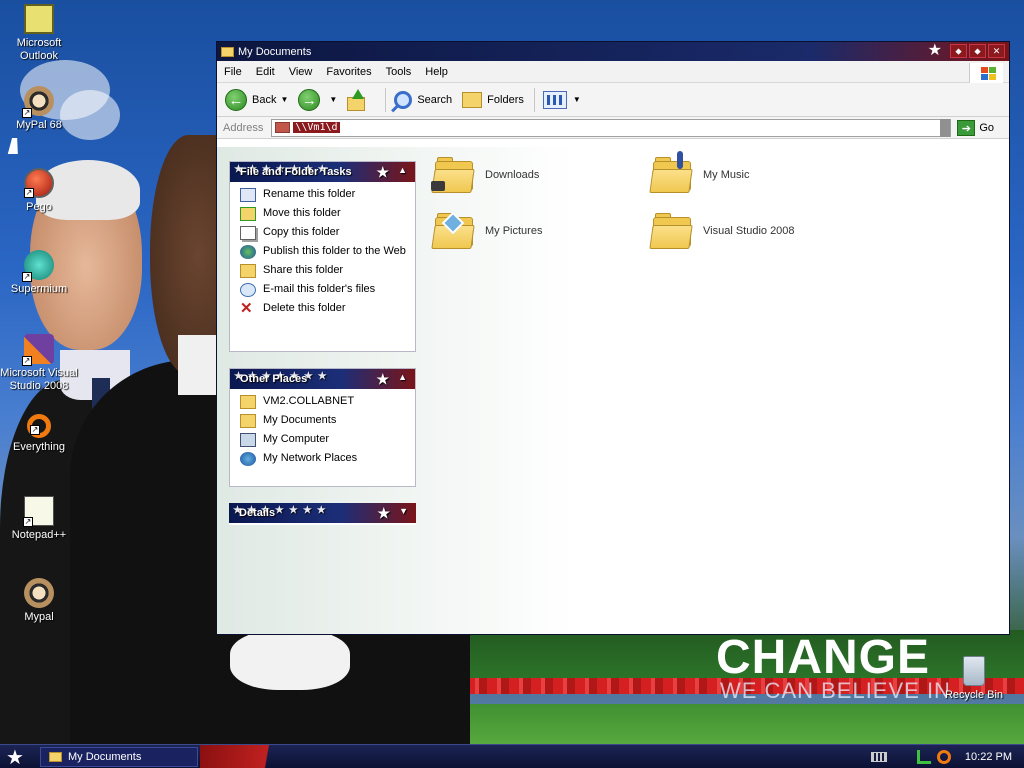  I want to click on task-label: Rename this folder, so click(309, 194).